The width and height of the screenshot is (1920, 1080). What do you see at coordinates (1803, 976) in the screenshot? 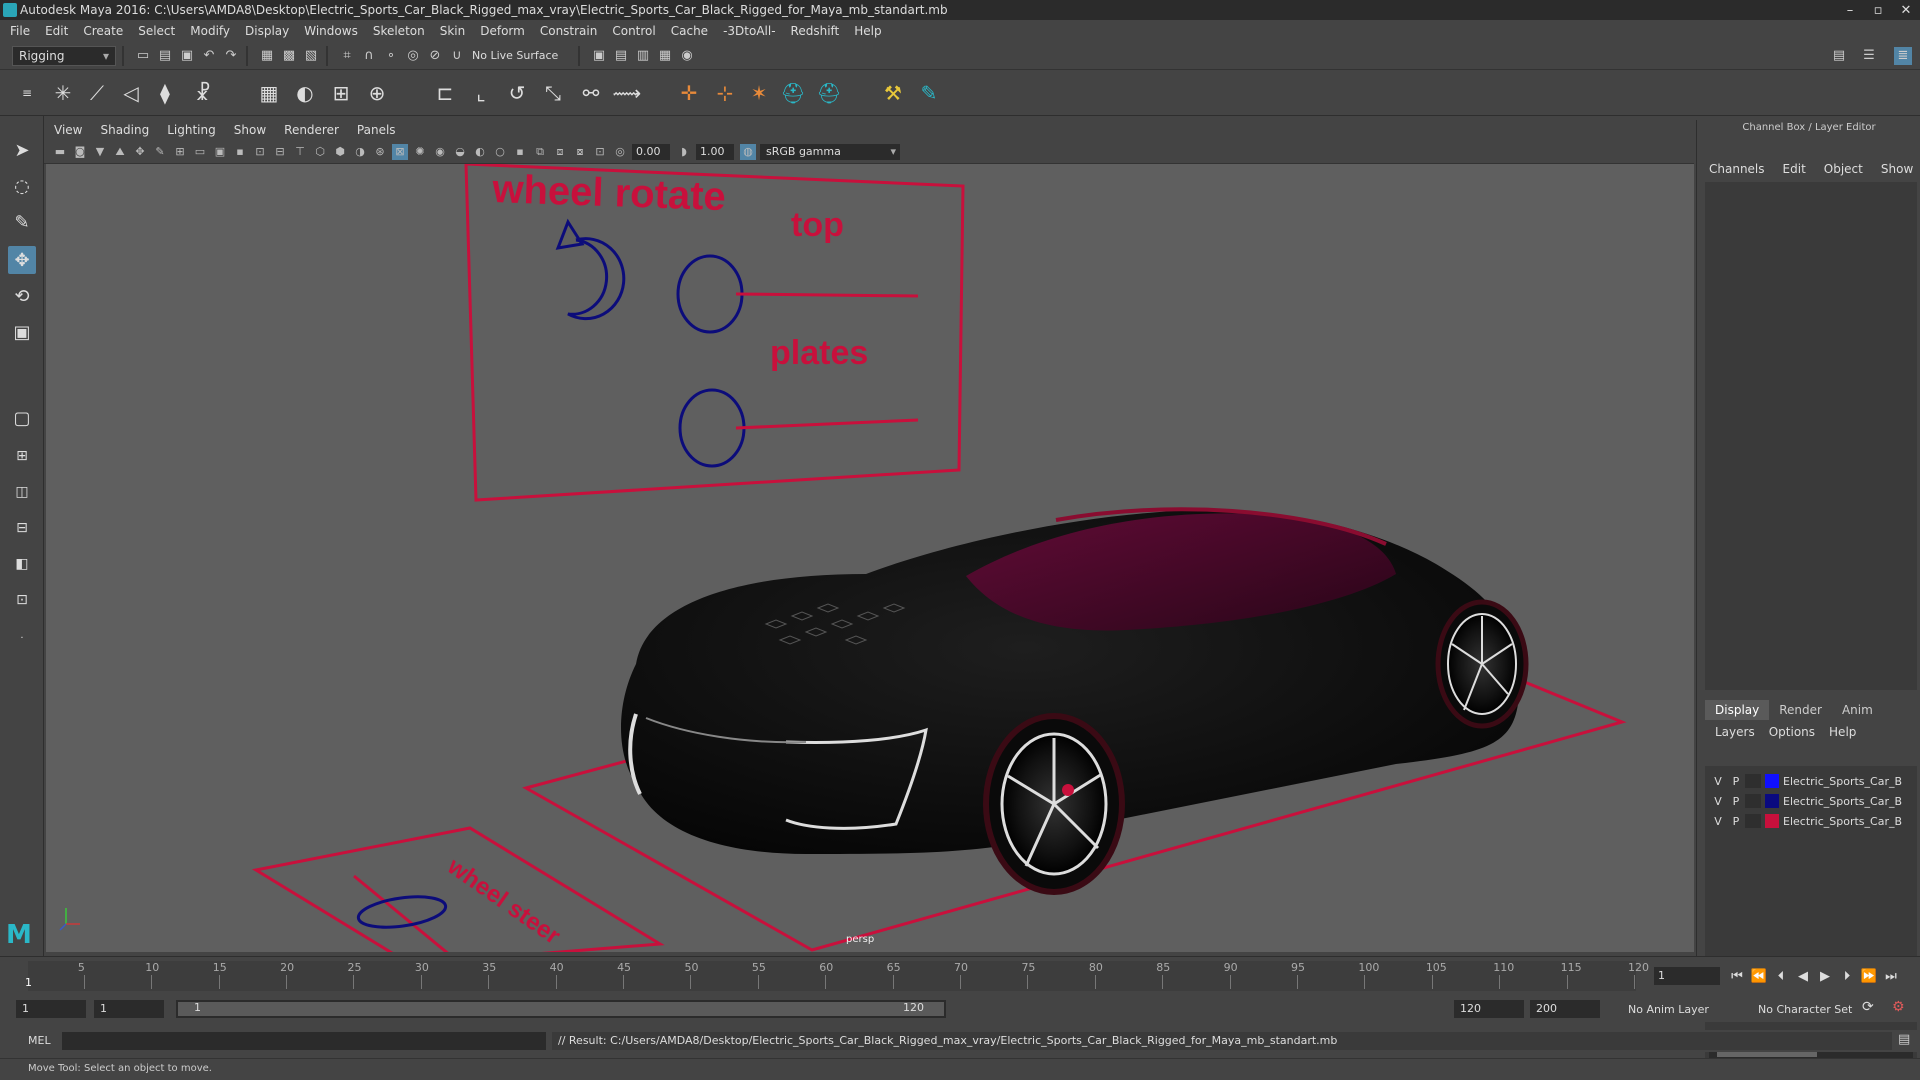
I see `play-backward-button: ◀` at bounding box center [1803, 976].